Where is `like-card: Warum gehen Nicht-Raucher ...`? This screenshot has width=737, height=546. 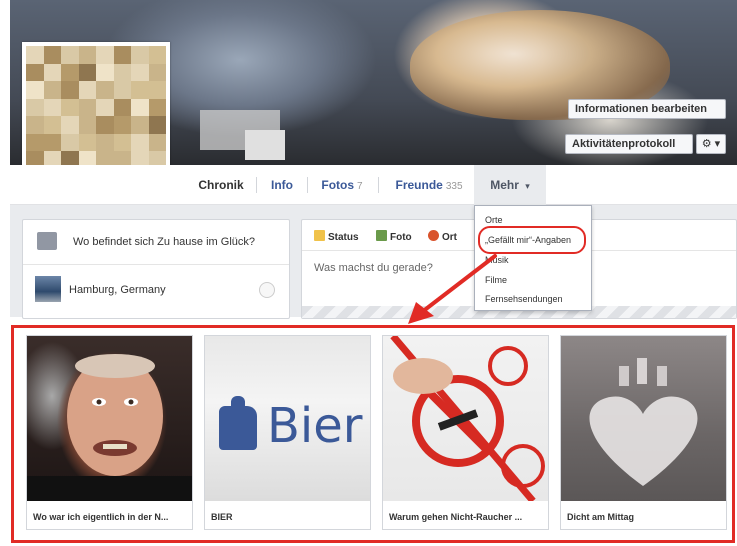 like-card: Warum gehen Nicht-Raucher ... is located at coordinates (465, 432).